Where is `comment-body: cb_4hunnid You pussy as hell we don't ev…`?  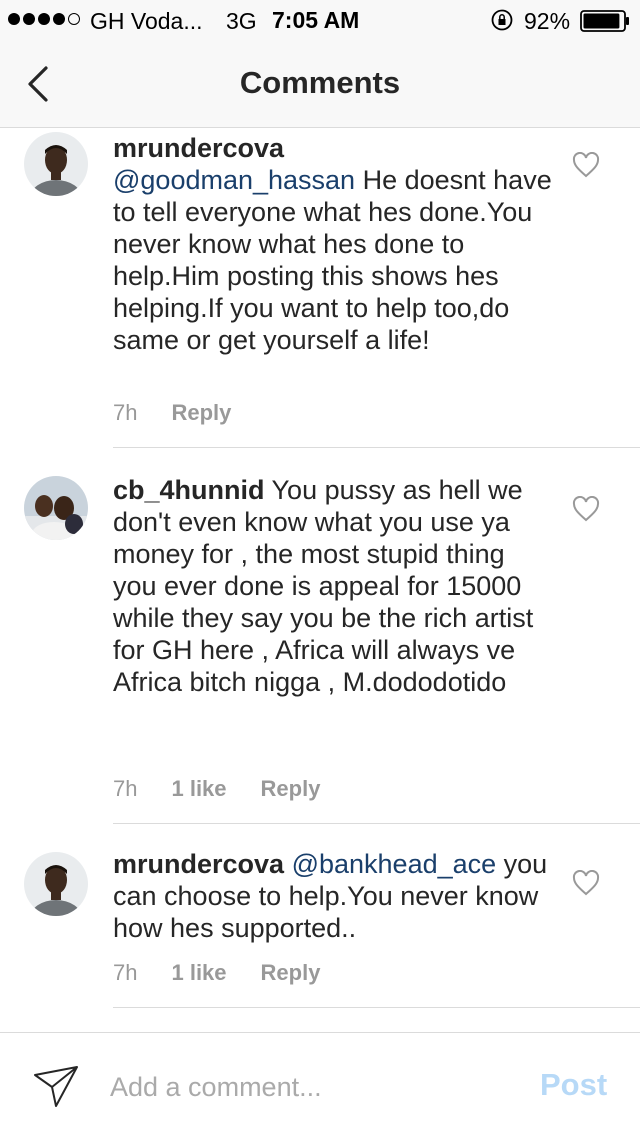
comment-body: cb_4hunnid You pussy as hell we don't ev… is located at coordinates (333, 586).